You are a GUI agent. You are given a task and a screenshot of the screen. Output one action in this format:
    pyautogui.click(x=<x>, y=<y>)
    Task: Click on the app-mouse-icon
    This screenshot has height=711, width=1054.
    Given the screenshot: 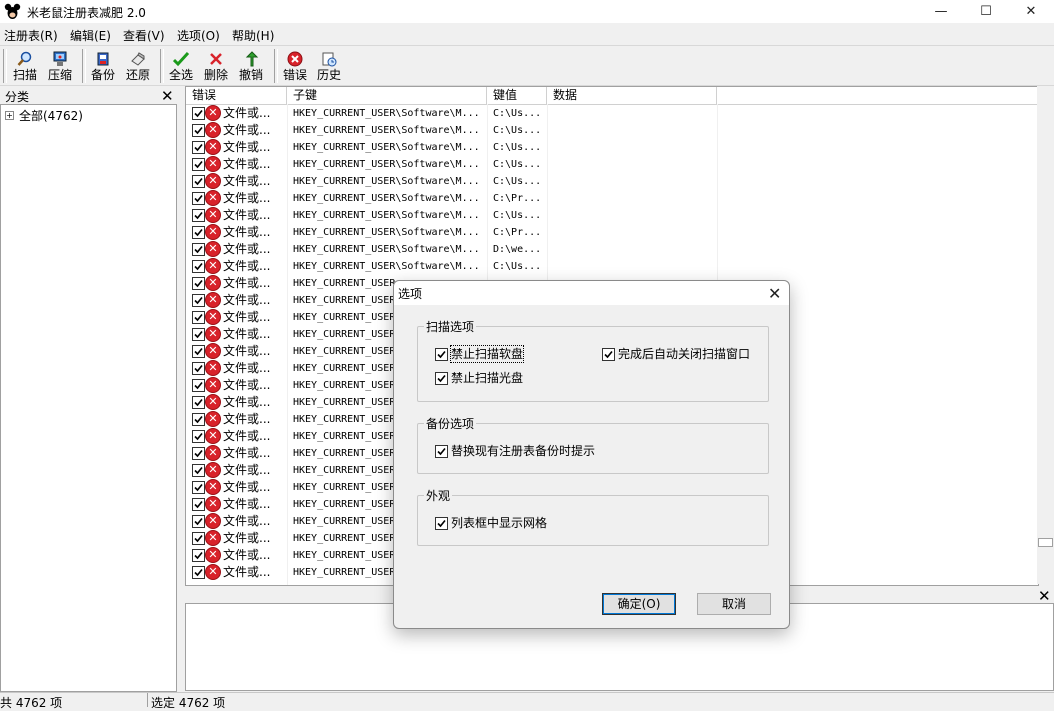 What is the action you would take?
    pyautogui.click(x=12, y=11)
    